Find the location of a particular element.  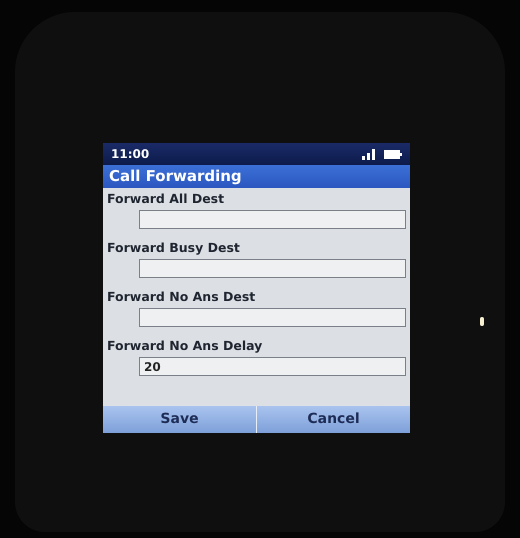

field-label: Forward All Dest is located at coordinates (166, 199).